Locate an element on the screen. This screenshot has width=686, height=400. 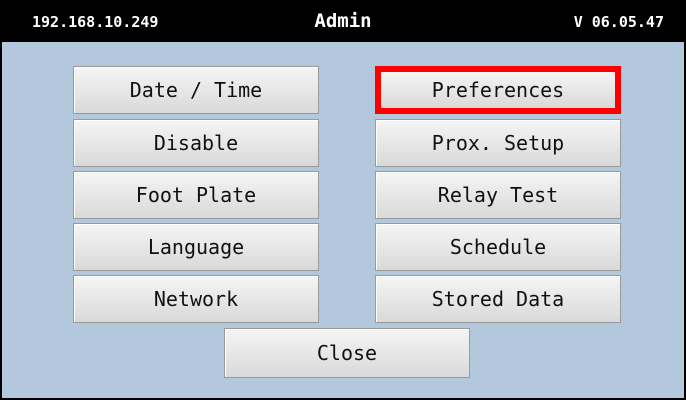
title-bar: 192.168.10.249 Admin V 06.05.47 is located at coordinates (343, 22).